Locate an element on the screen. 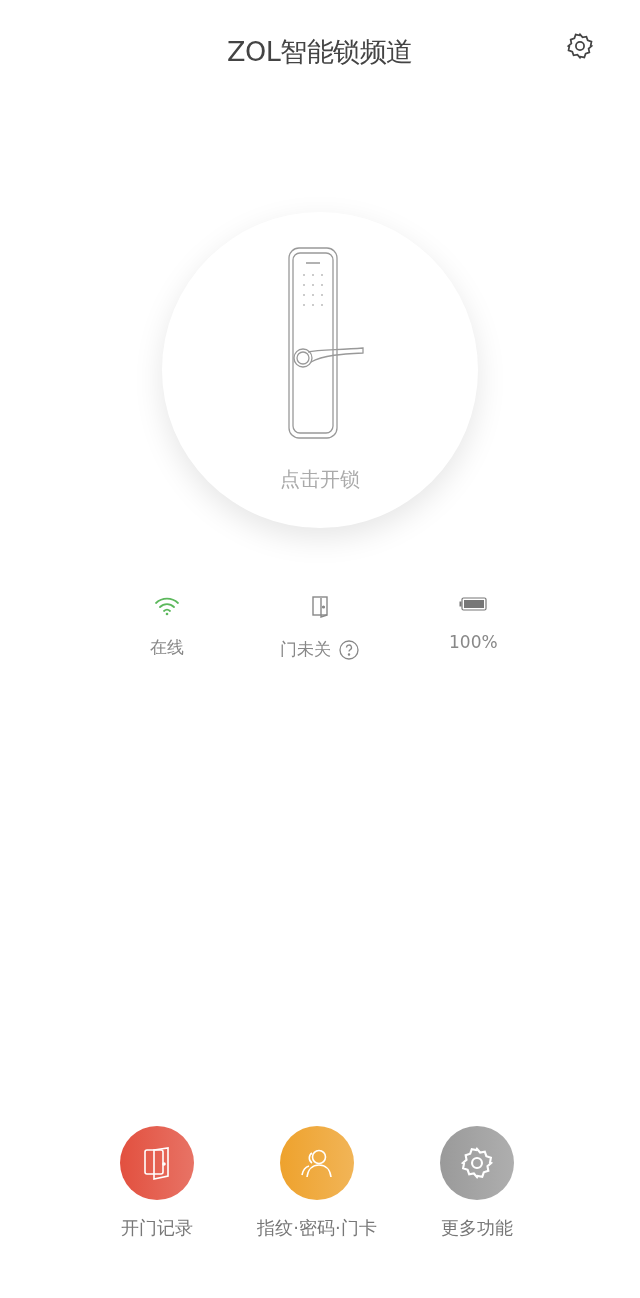 The height and width of the screenshot is (1298, 640). action-label: 开门记录 is located at coordinates (157, 1228).